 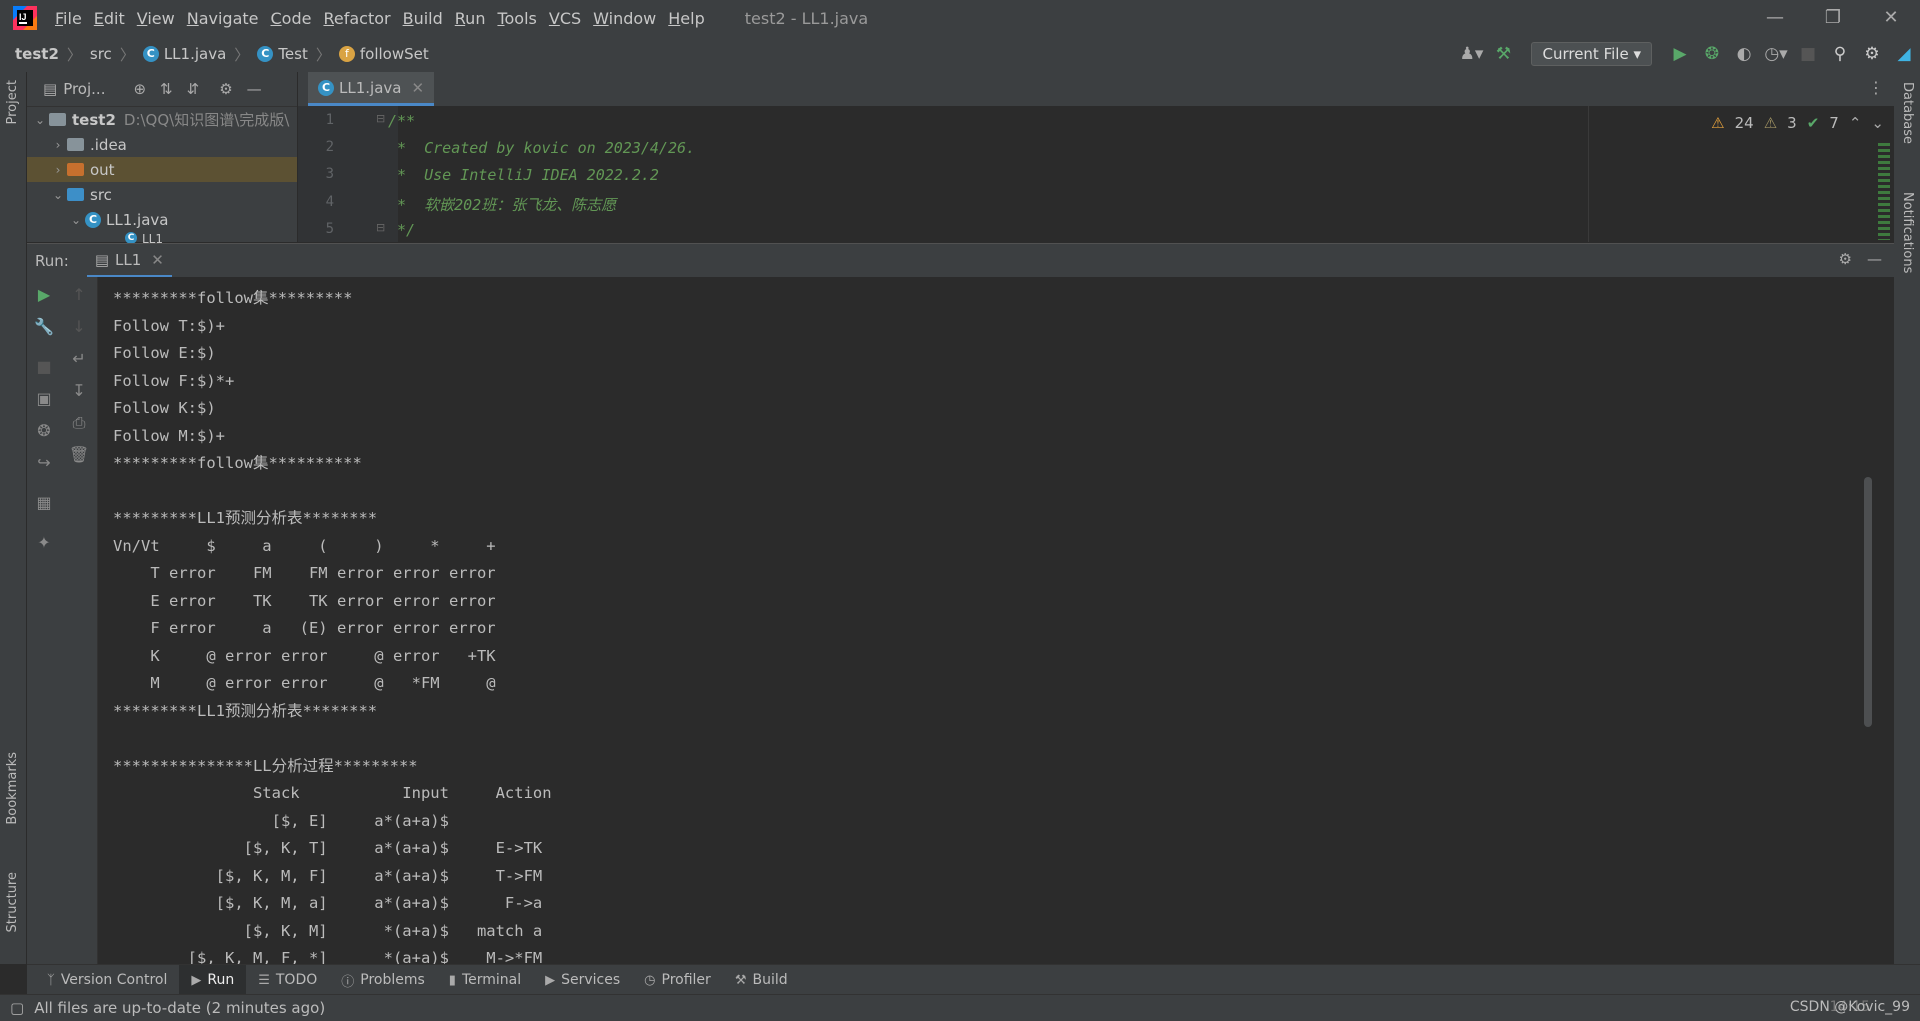 What do you see at coordinates (166, 89) in the screenshot?
I see `expand-all-icon: ⇅` at bounding box center [166, 89].